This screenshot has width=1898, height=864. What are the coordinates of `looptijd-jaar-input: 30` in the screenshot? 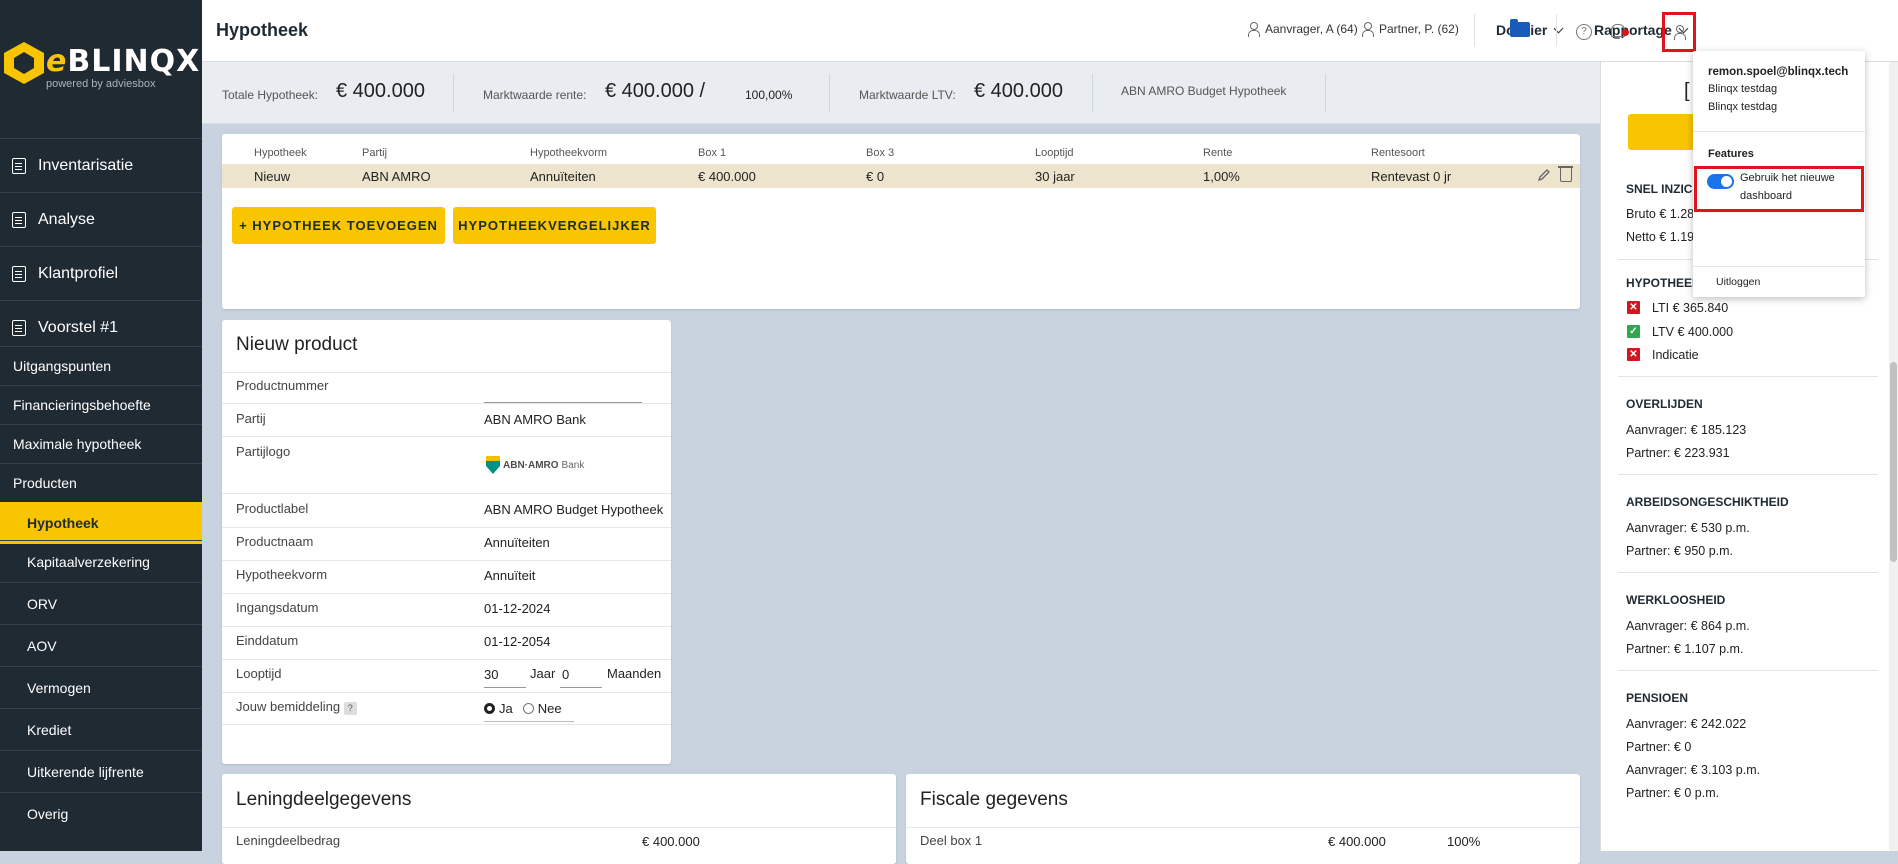 It's located at (491, 674).